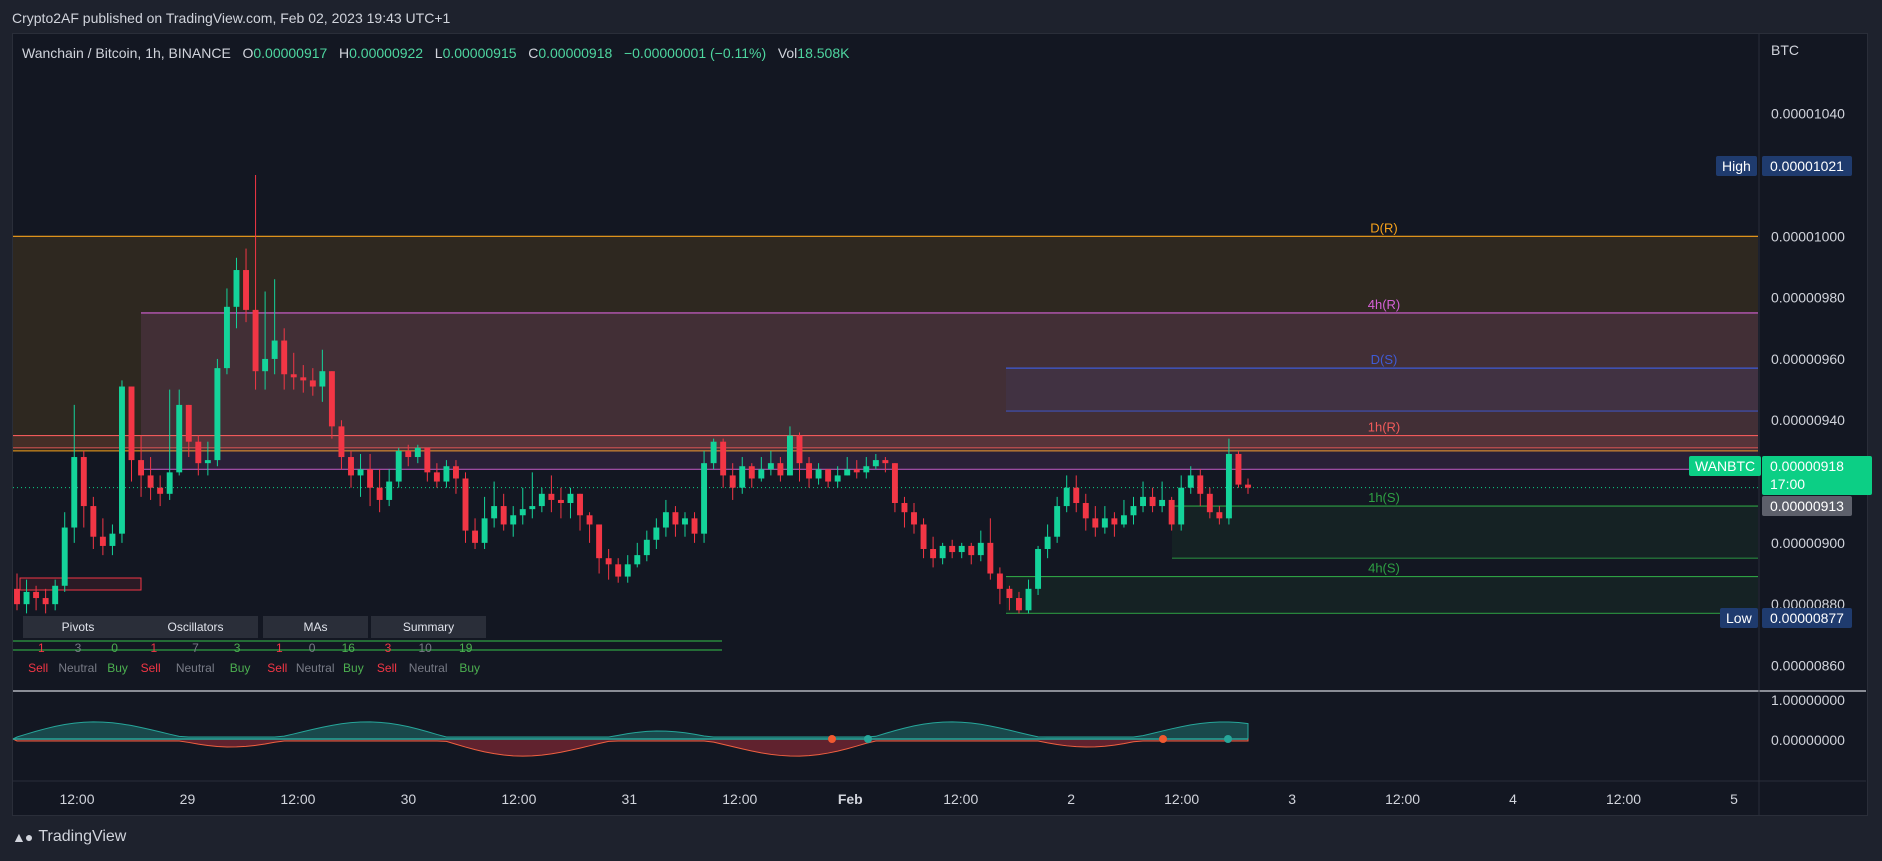 This screenshot has height=861, width=1882. Describe the element at coordinates (1071, 799) in the screenshot. I see `time-tick: 2` at that location.